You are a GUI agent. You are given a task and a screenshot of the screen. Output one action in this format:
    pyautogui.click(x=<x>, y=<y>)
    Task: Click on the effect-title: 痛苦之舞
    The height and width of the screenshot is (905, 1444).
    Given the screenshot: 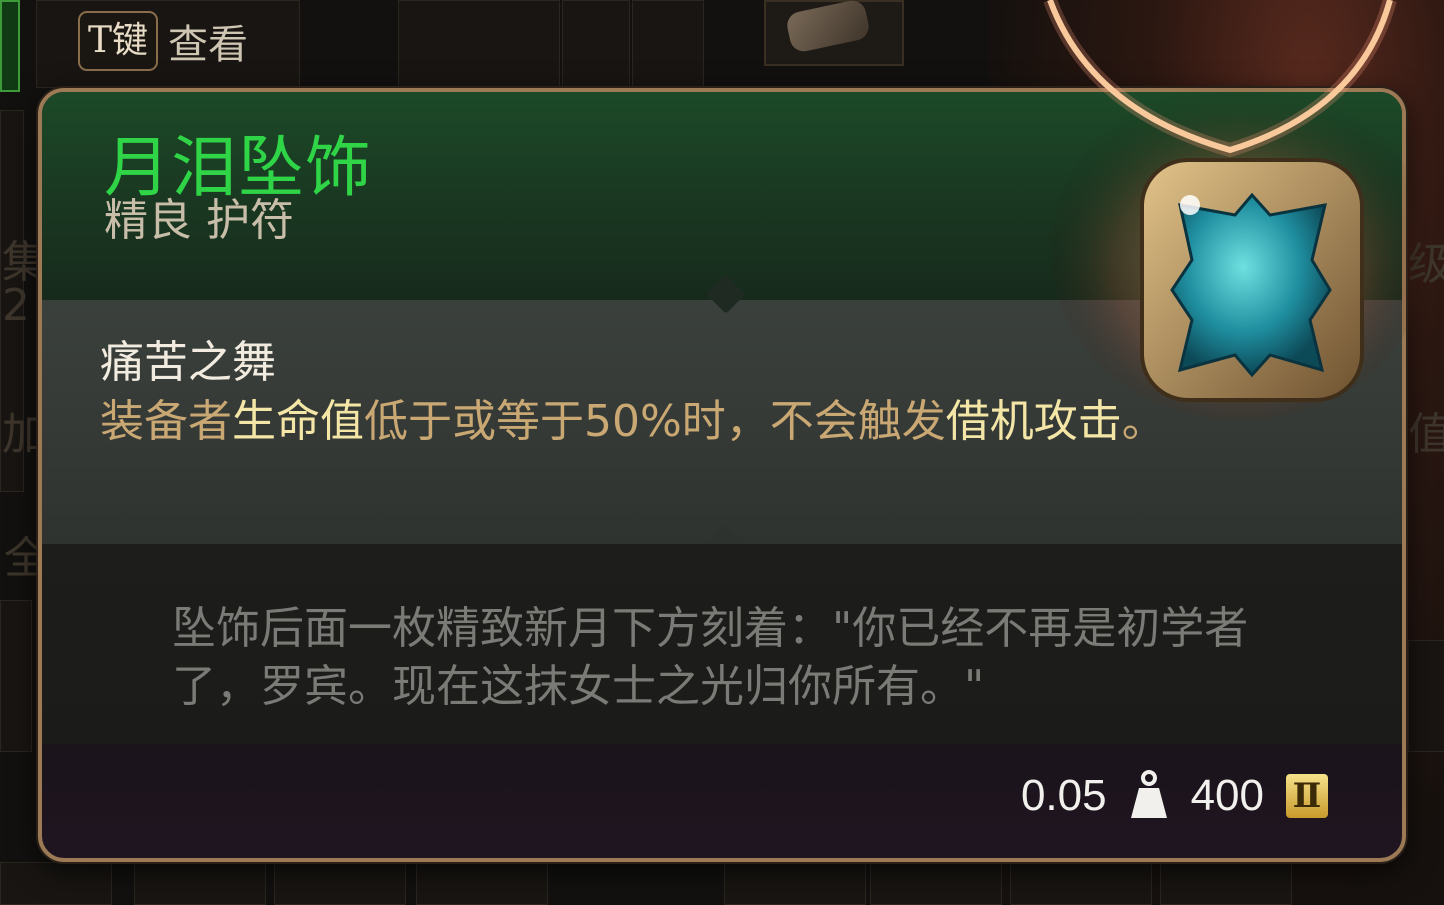 What is the action you would take?
    pyautogui.click(x=188, y=362)
    